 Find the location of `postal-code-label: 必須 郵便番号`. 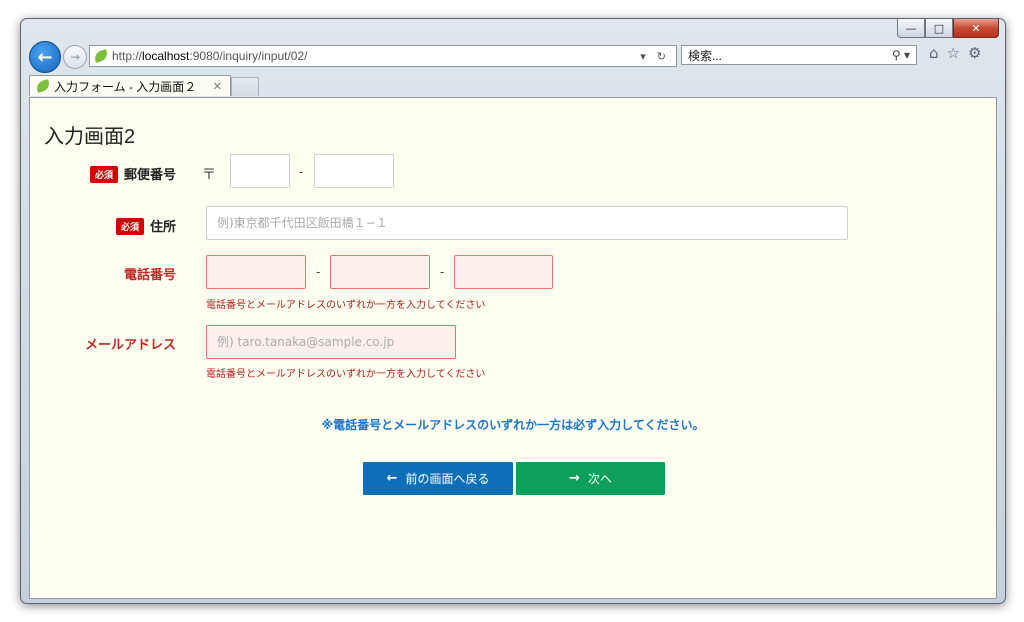

postal-code-label: 必須 郵便番号 is located at coordinates (103, 173).